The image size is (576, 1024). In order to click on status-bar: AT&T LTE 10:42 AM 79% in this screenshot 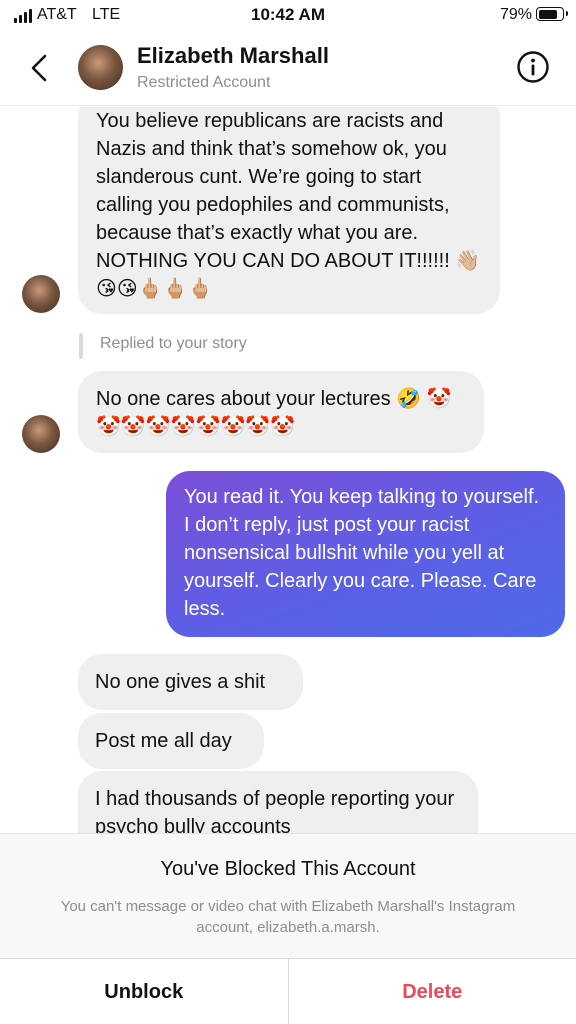, I will do `click(288, 16)`.